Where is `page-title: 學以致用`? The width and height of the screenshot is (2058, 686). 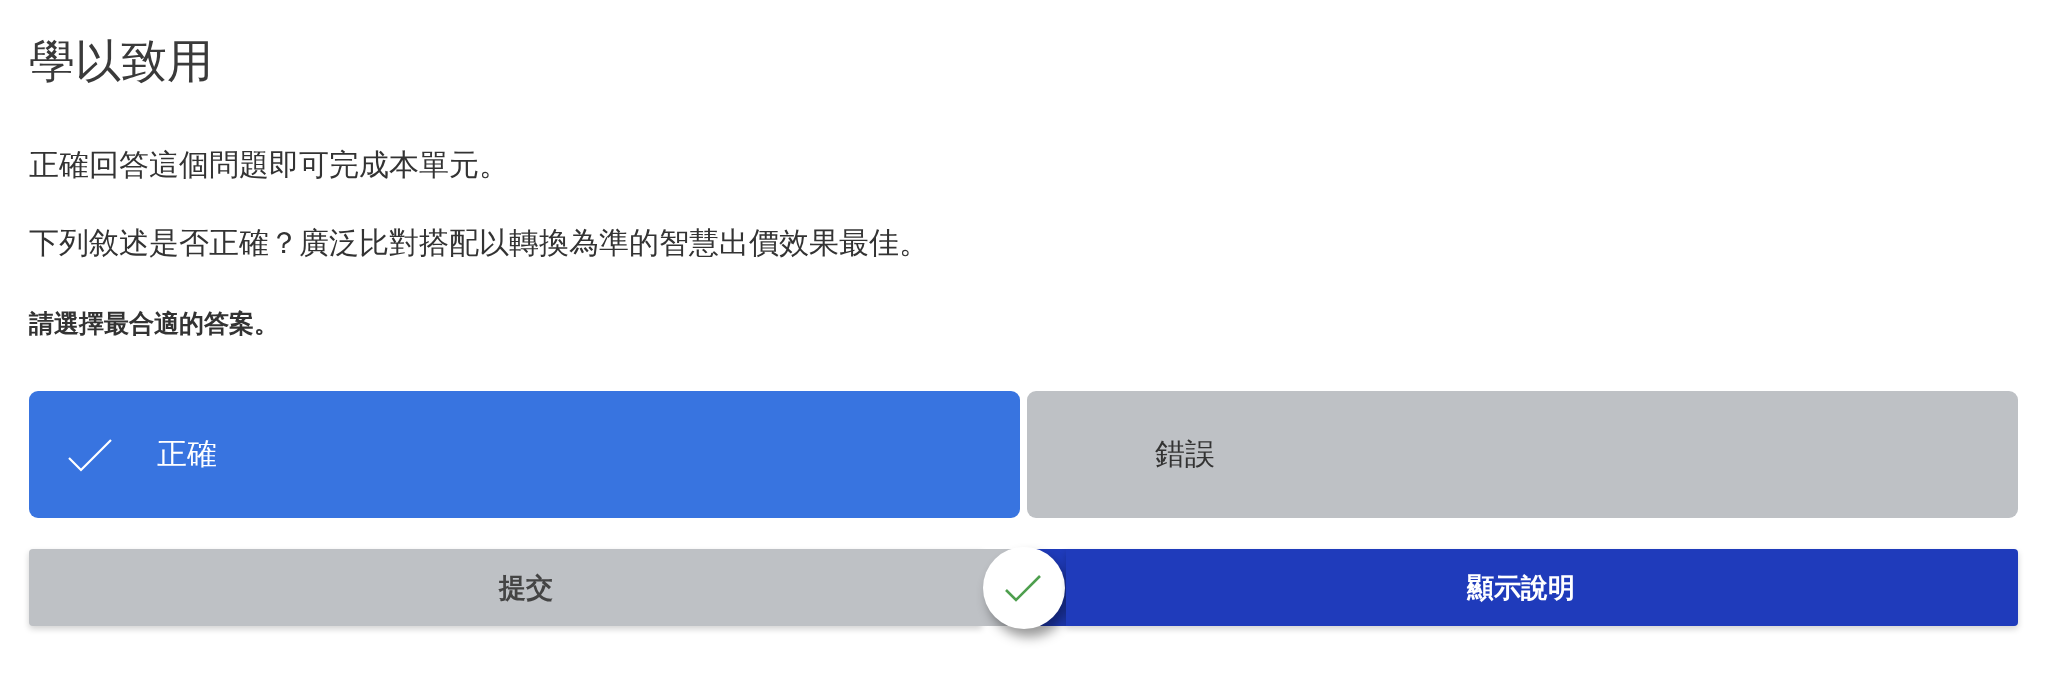
page-title: 學以致用 is located at coordinates (121, 61).